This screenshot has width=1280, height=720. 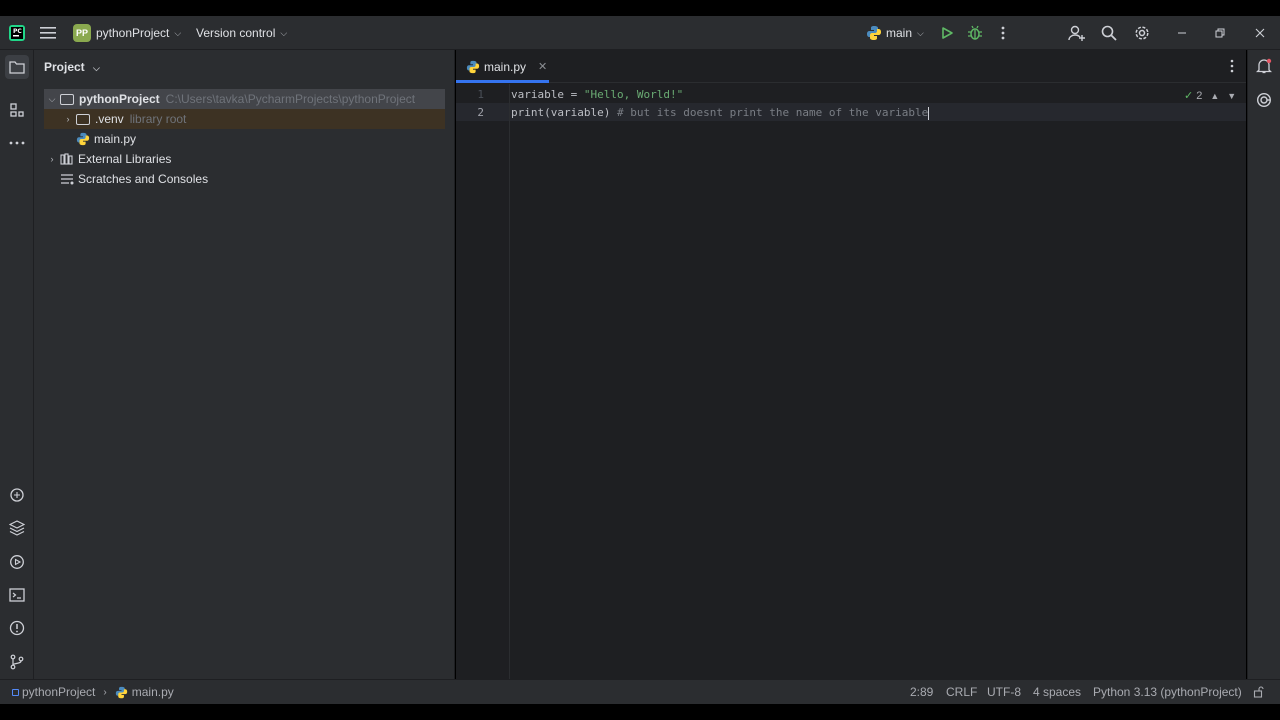 What do you see at coordinates (1167, 692) in the screenshot?
I see `interpreter-selector: Python 3.13 (pythonProject)` at bounding box center [1167, 692].